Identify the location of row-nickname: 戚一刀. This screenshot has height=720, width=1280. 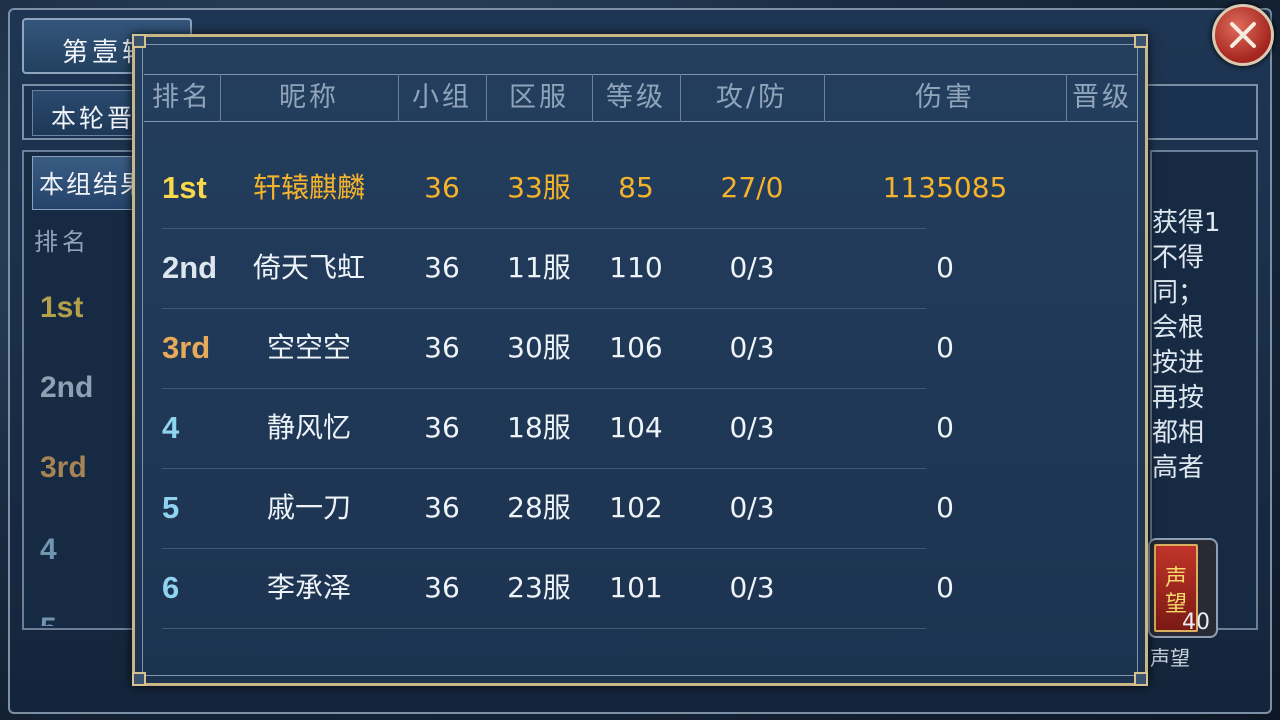
(309, 508).